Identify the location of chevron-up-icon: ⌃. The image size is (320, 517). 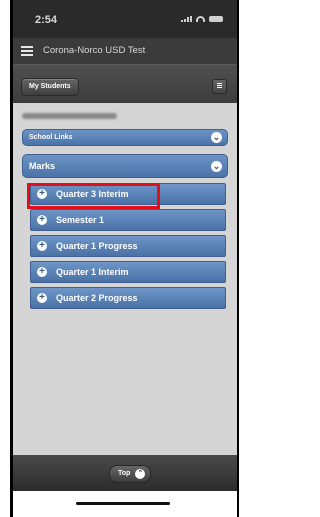
(140, 474).